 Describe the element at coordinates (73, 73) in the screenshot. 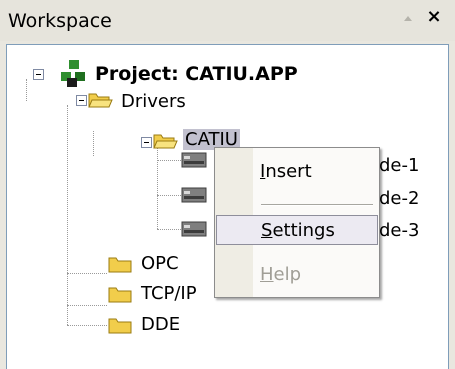

I see `project-icon` at that location.